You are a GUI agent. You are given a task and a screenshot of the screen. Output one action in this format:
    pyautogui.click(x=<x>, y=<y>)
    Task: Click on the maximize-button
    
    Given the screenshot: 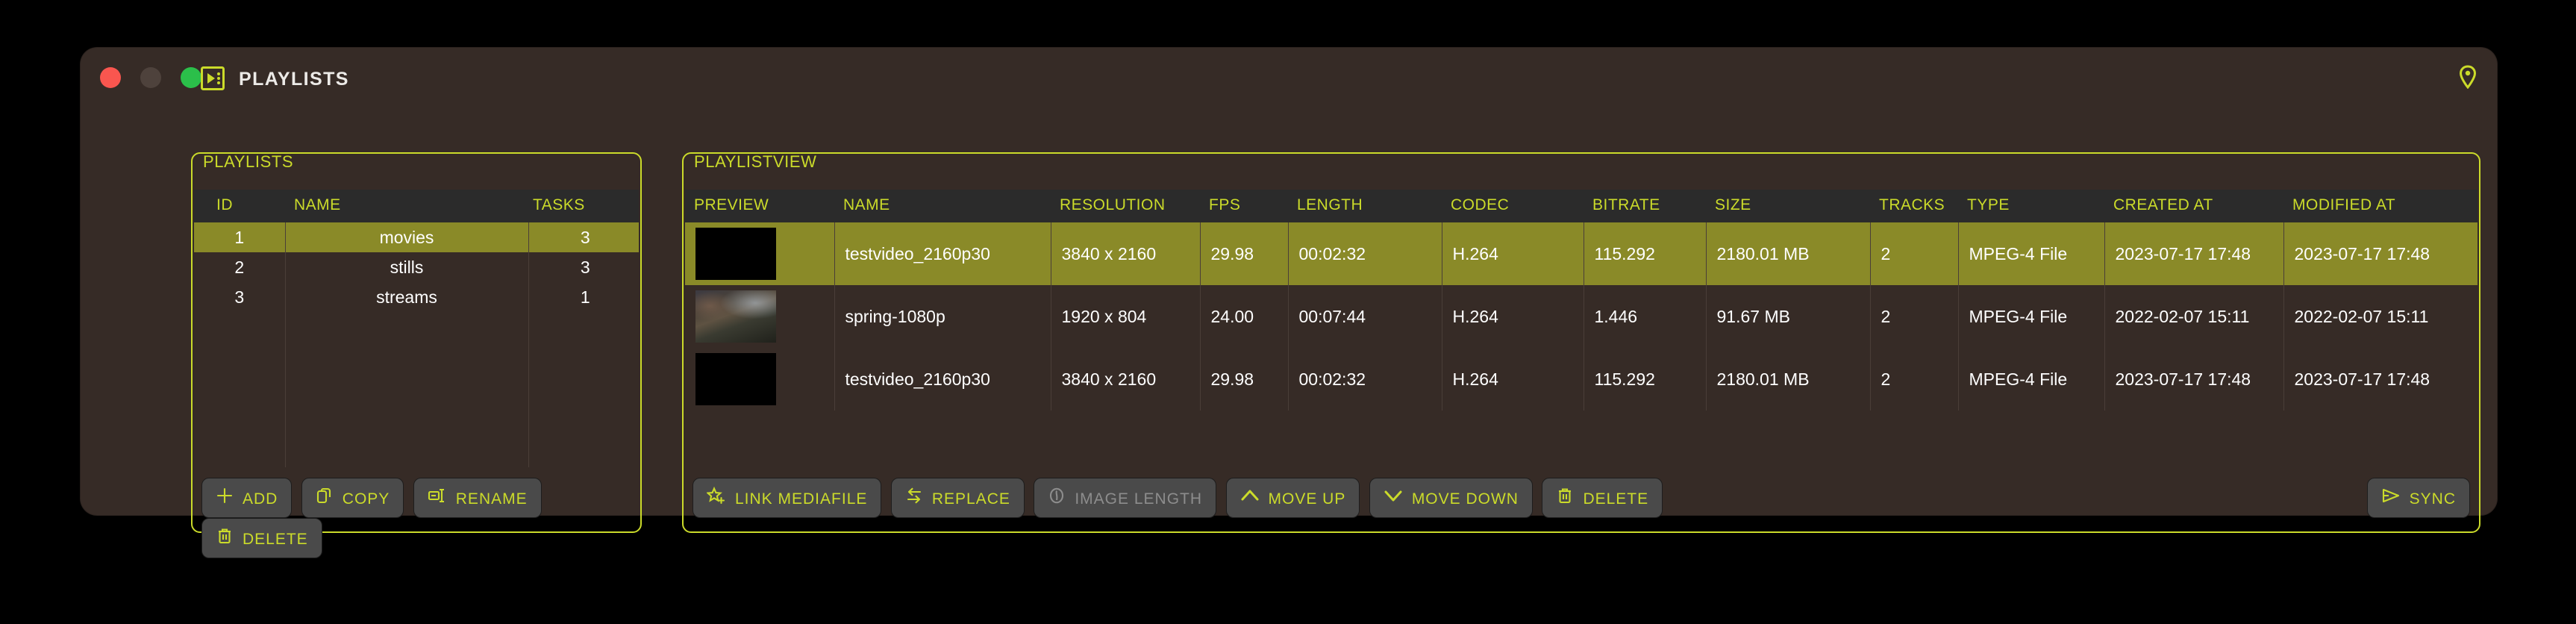 What is the action you would take?
    pyautogui.click(x=191, y=77)
    